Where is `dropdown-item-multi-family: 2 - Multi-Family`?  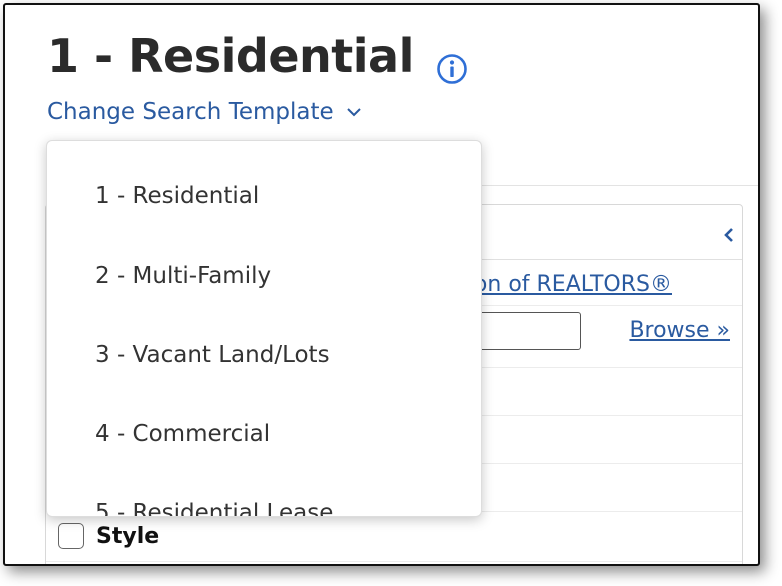
dropdown-item-multi-family: 2 - Multi-Family is located at coordinates (183, 276).